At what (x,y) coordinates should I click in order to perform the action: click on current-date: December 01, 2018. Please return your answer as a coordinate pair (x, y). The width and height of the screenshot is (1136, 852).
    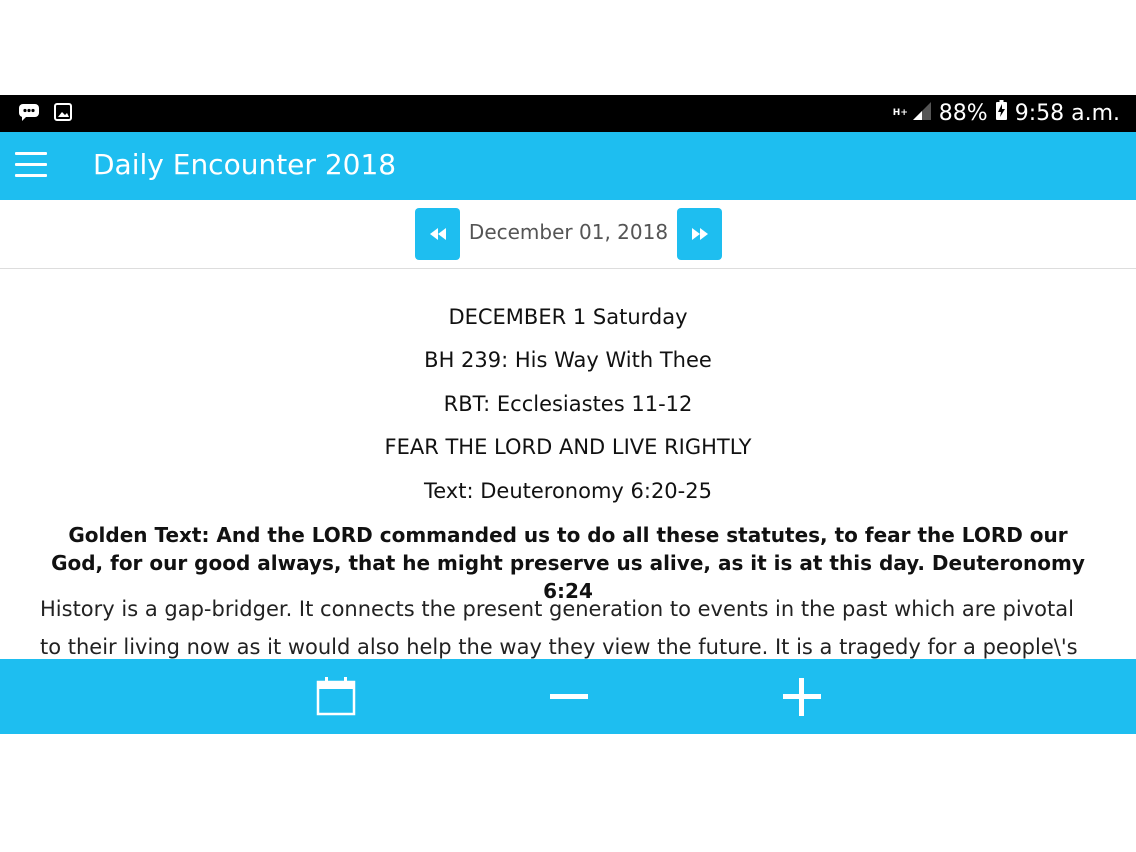
    Looking at the image, I should click on (568, 232).